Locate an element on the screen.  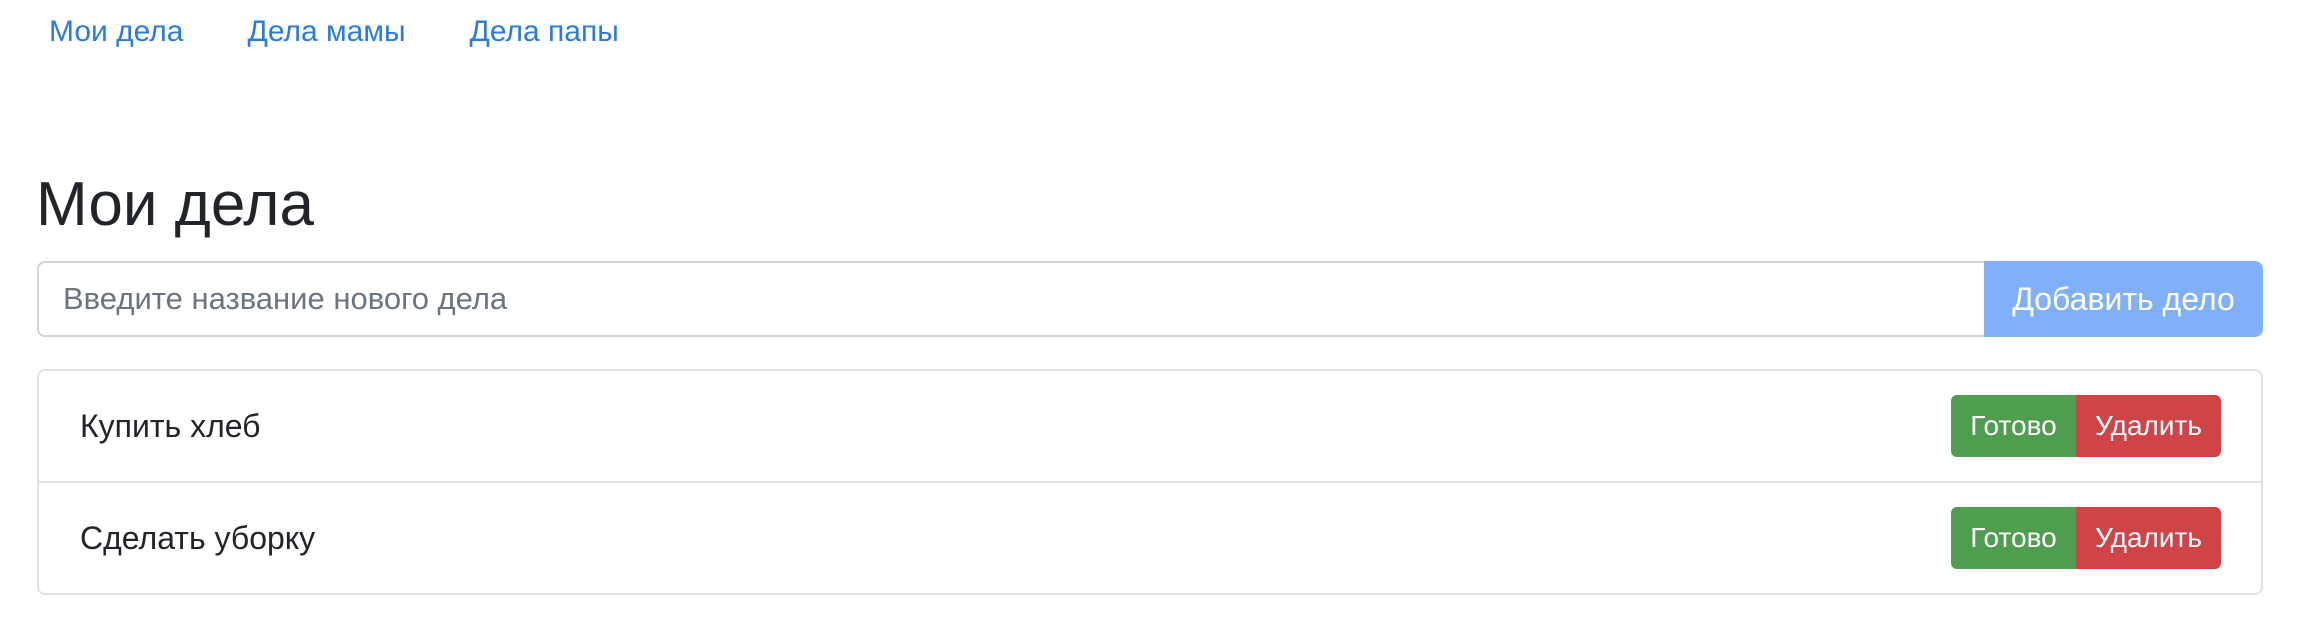
nav-link-my-tasks: Мои дела is located at coordinates (116, 32).